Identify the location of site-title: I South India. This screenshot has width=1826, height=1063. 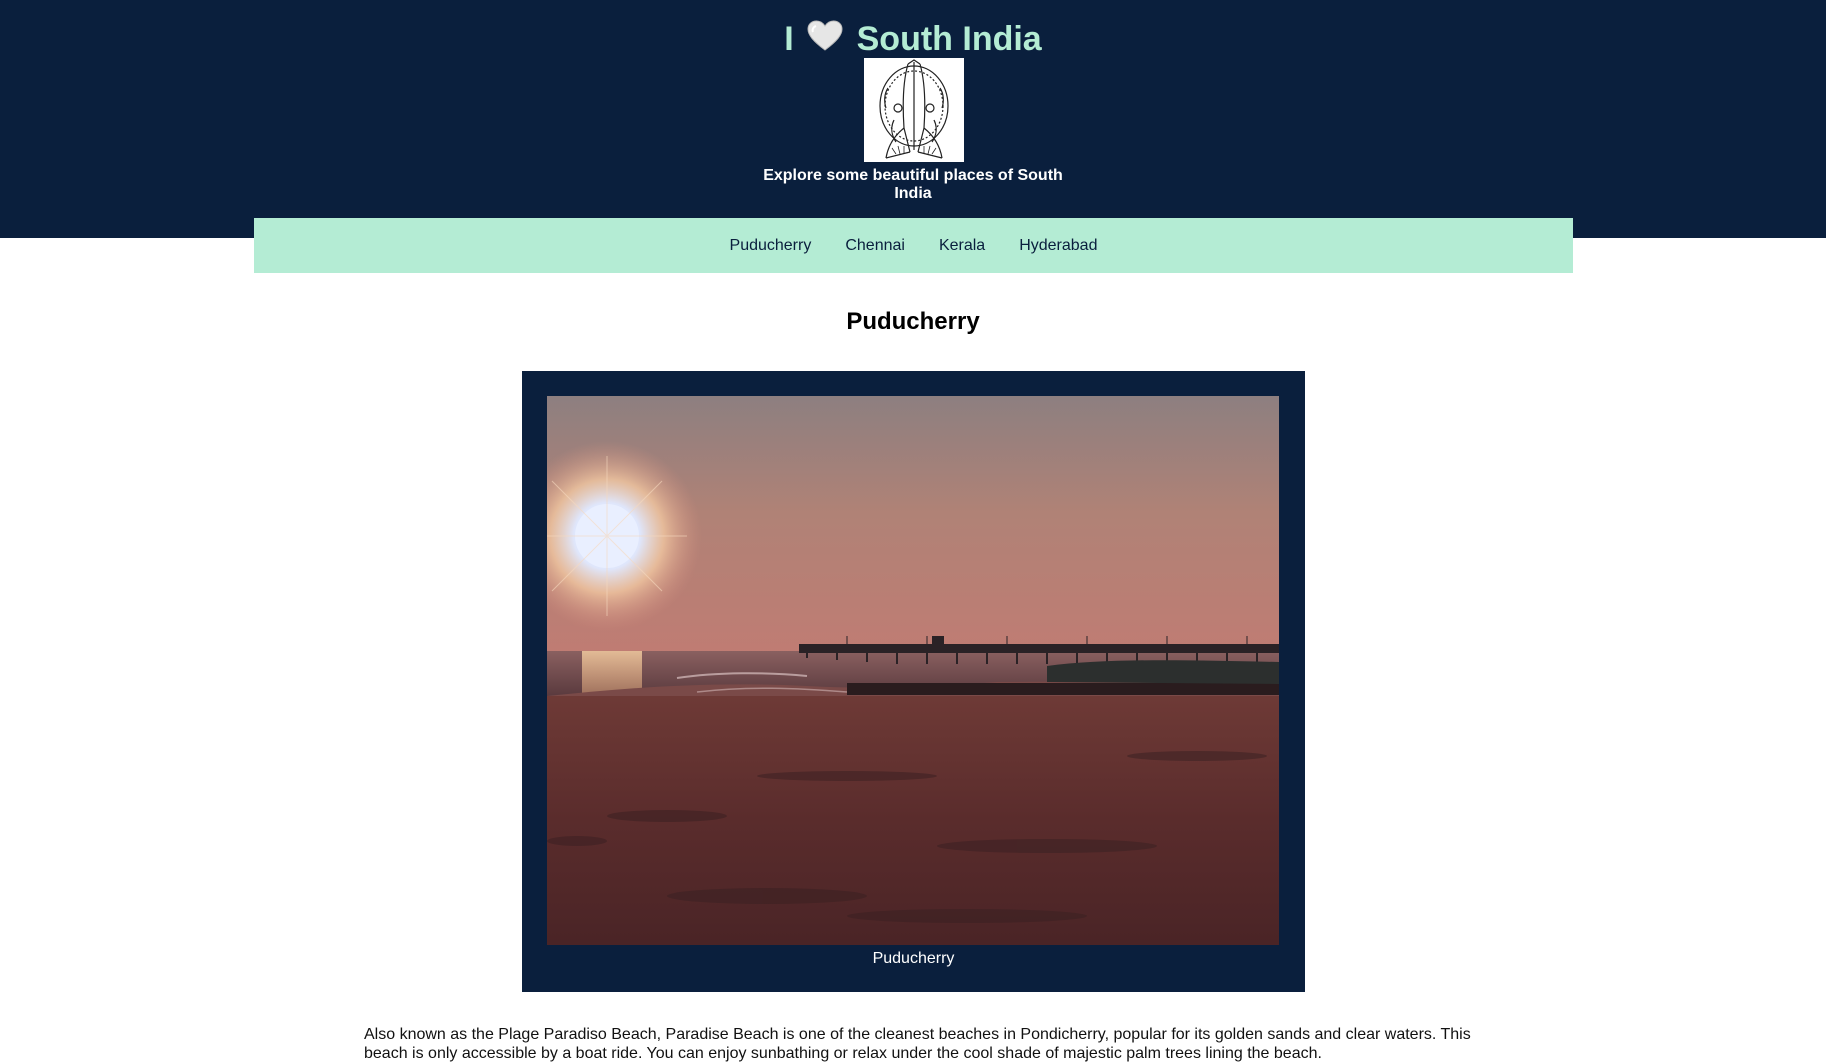
(913, 40).